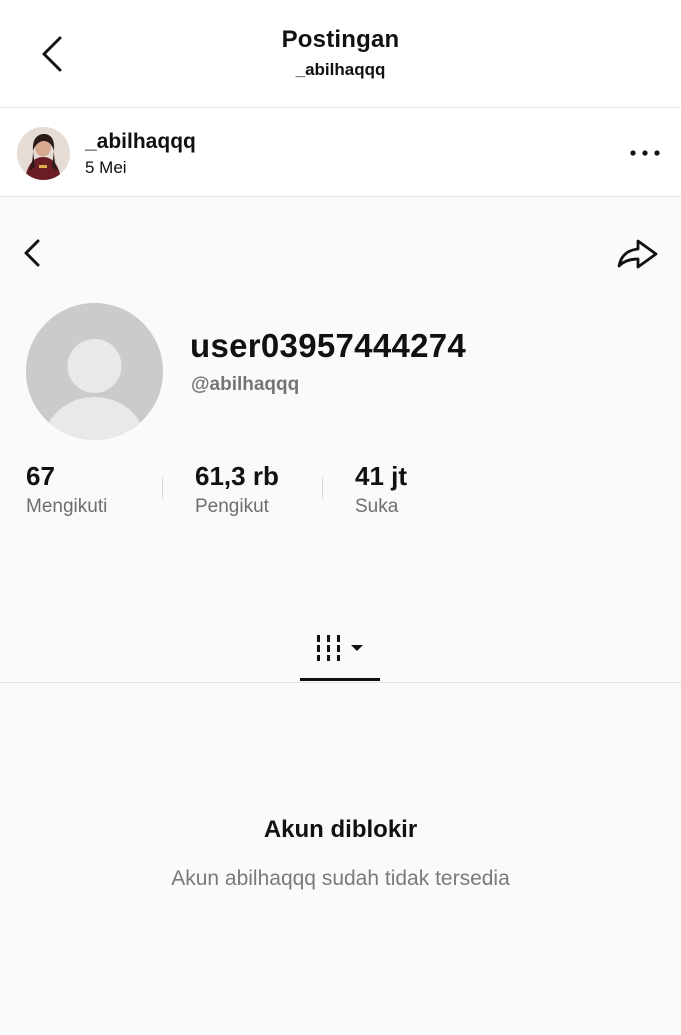 The width and height of the screenshot is (681, 1035). What do you see at coordinates (66, 489) in the screenshot?
I see `stat-following: 67 Mengikuti` at bounding box center [66, 489].